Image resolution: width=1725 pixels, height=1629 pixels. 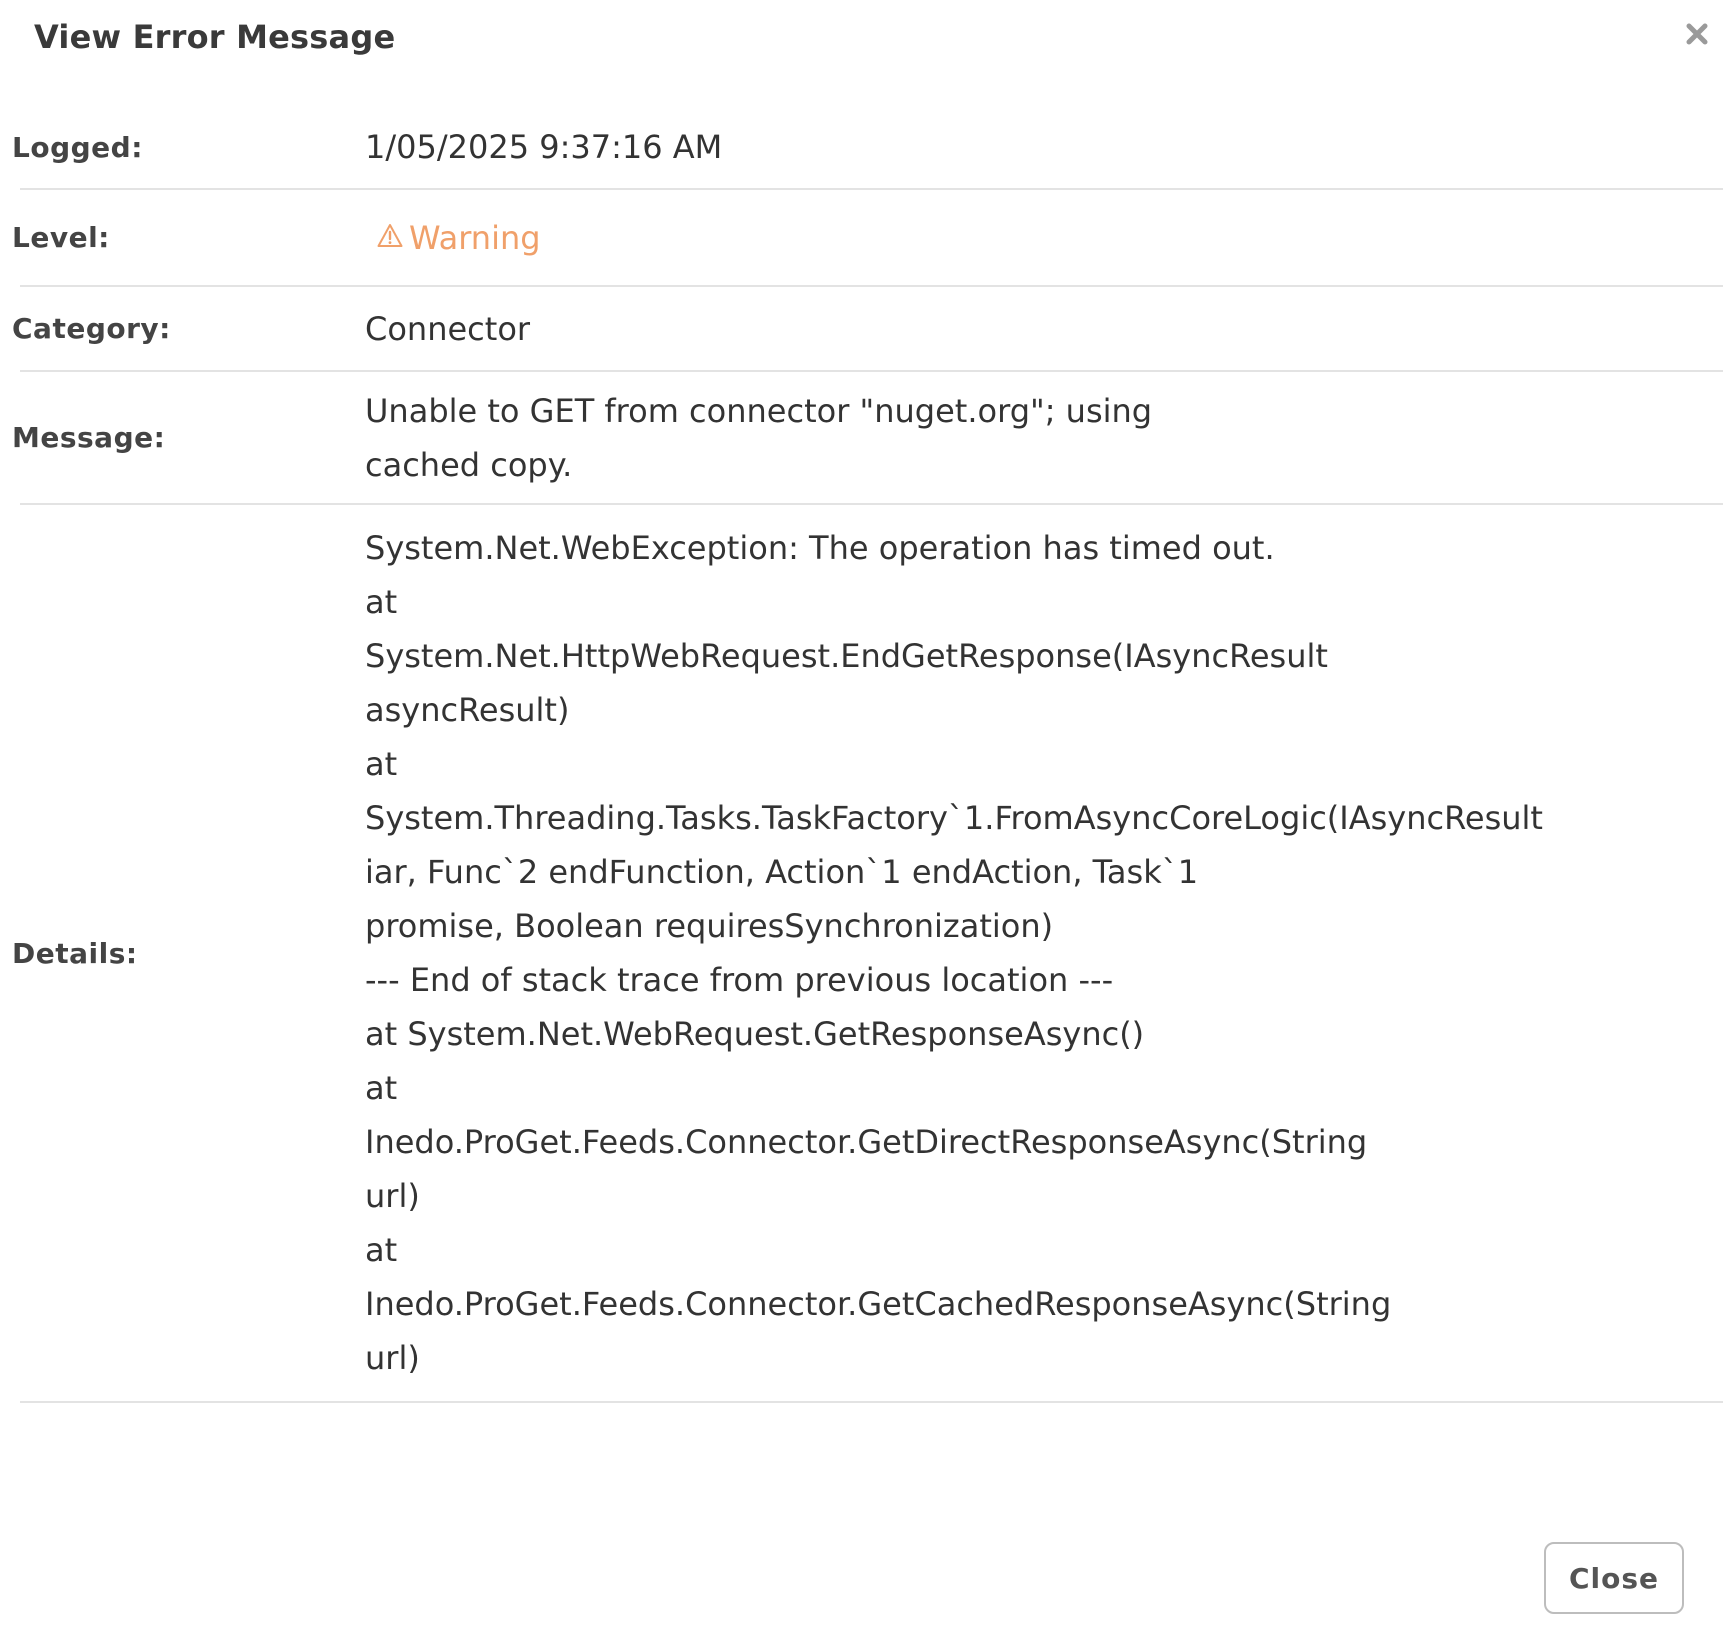 What do you see at coordinates (1614, 1578) in the screenshot?
I see `close-button: Close` at bounding box center [1614, 1578].